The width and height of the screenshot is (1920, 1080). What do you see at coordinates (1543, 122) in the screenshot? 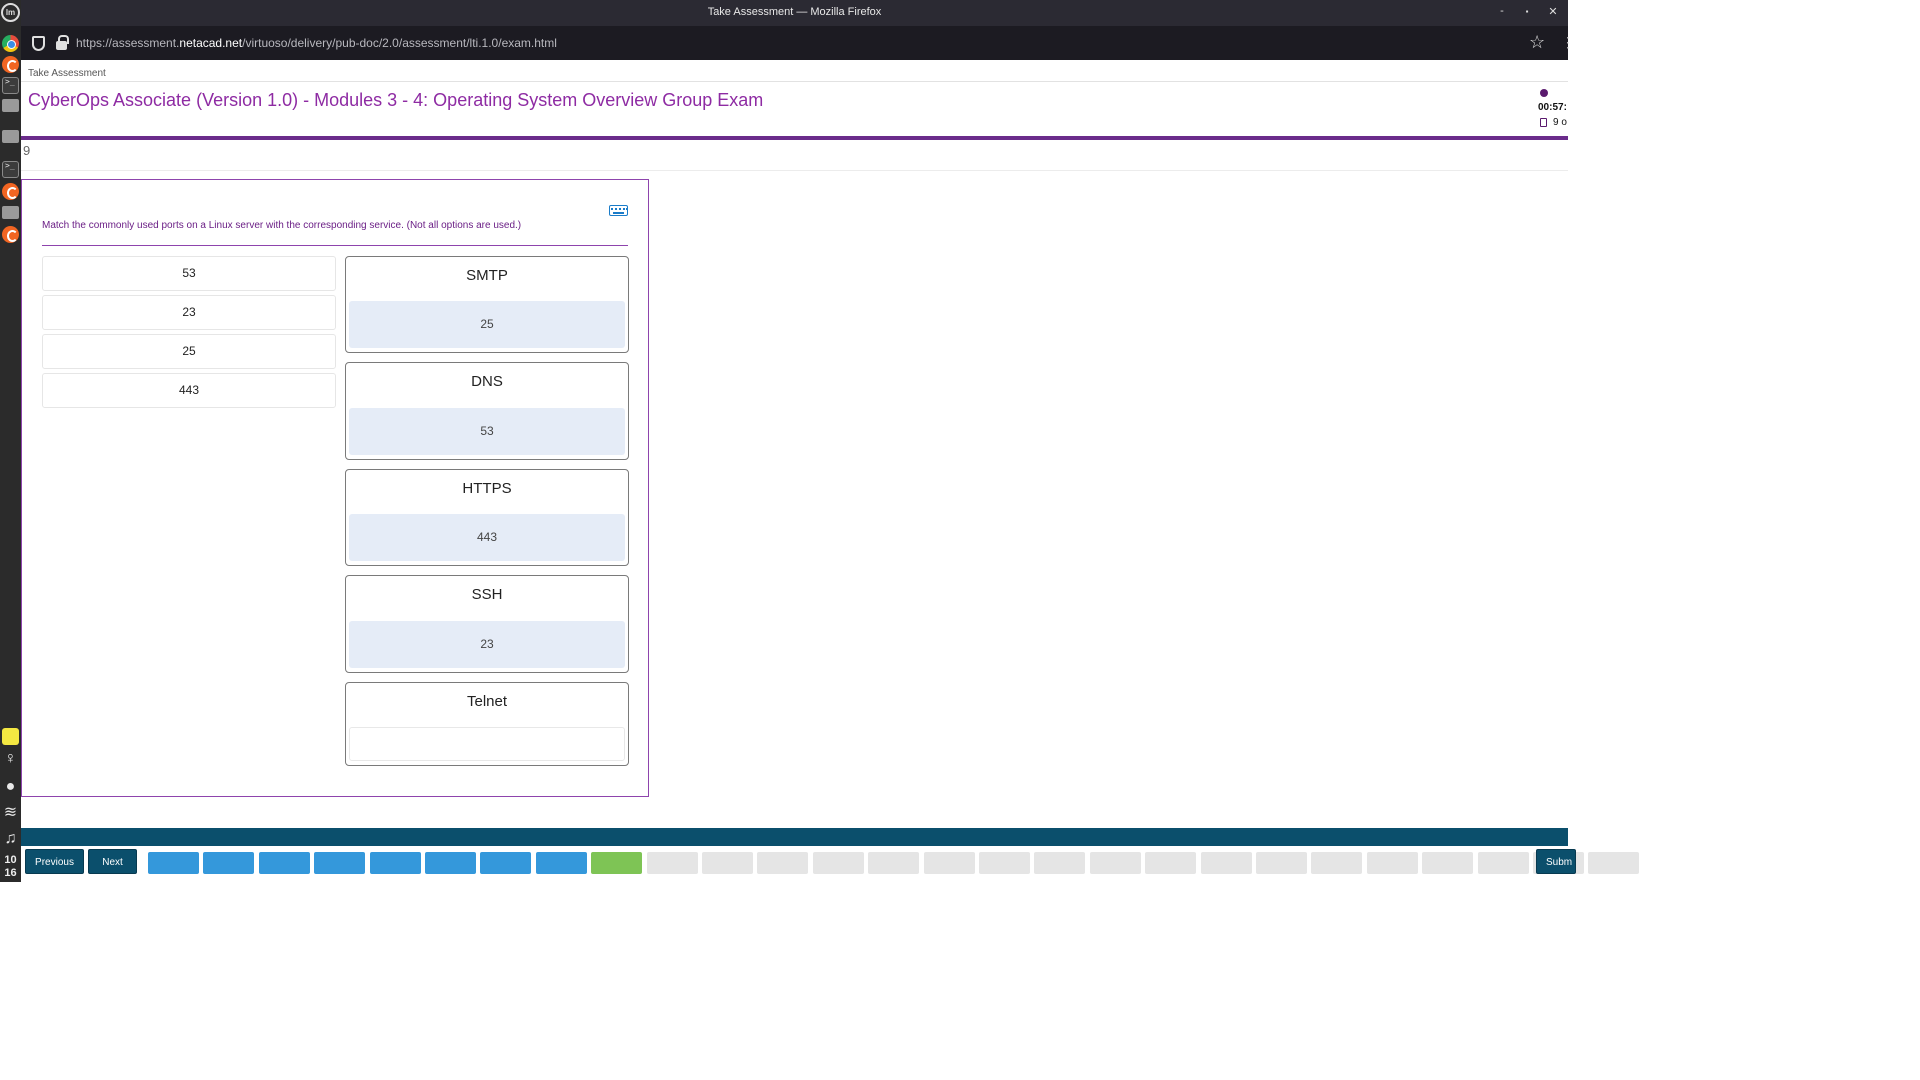
I see `document-icon` at bounding box center [1543, 122].